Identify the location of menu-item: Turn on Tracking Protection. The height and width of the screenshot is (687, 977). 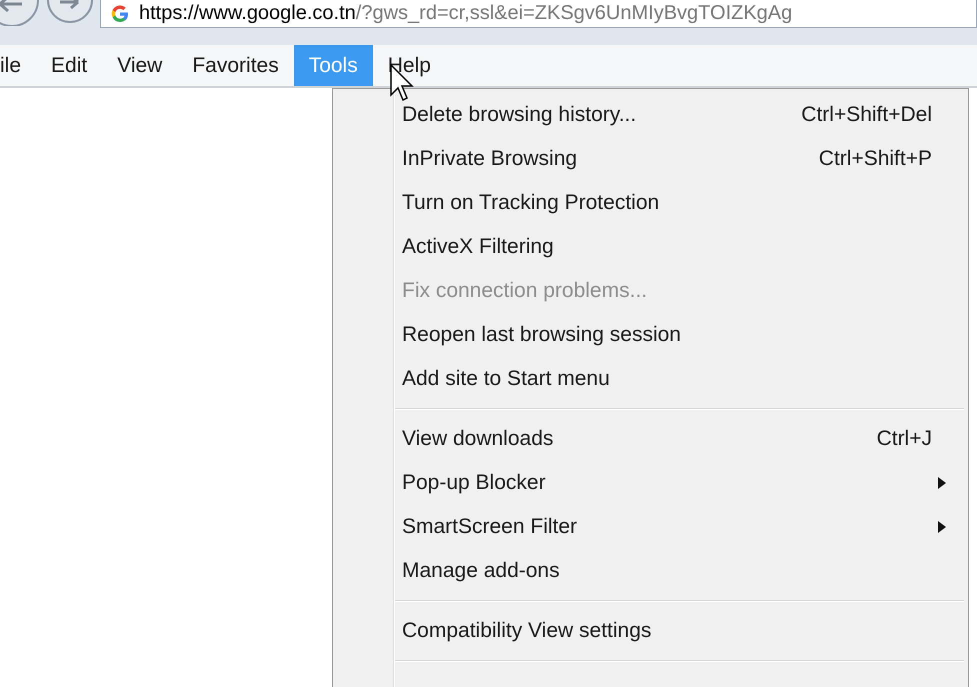
(650, 203).